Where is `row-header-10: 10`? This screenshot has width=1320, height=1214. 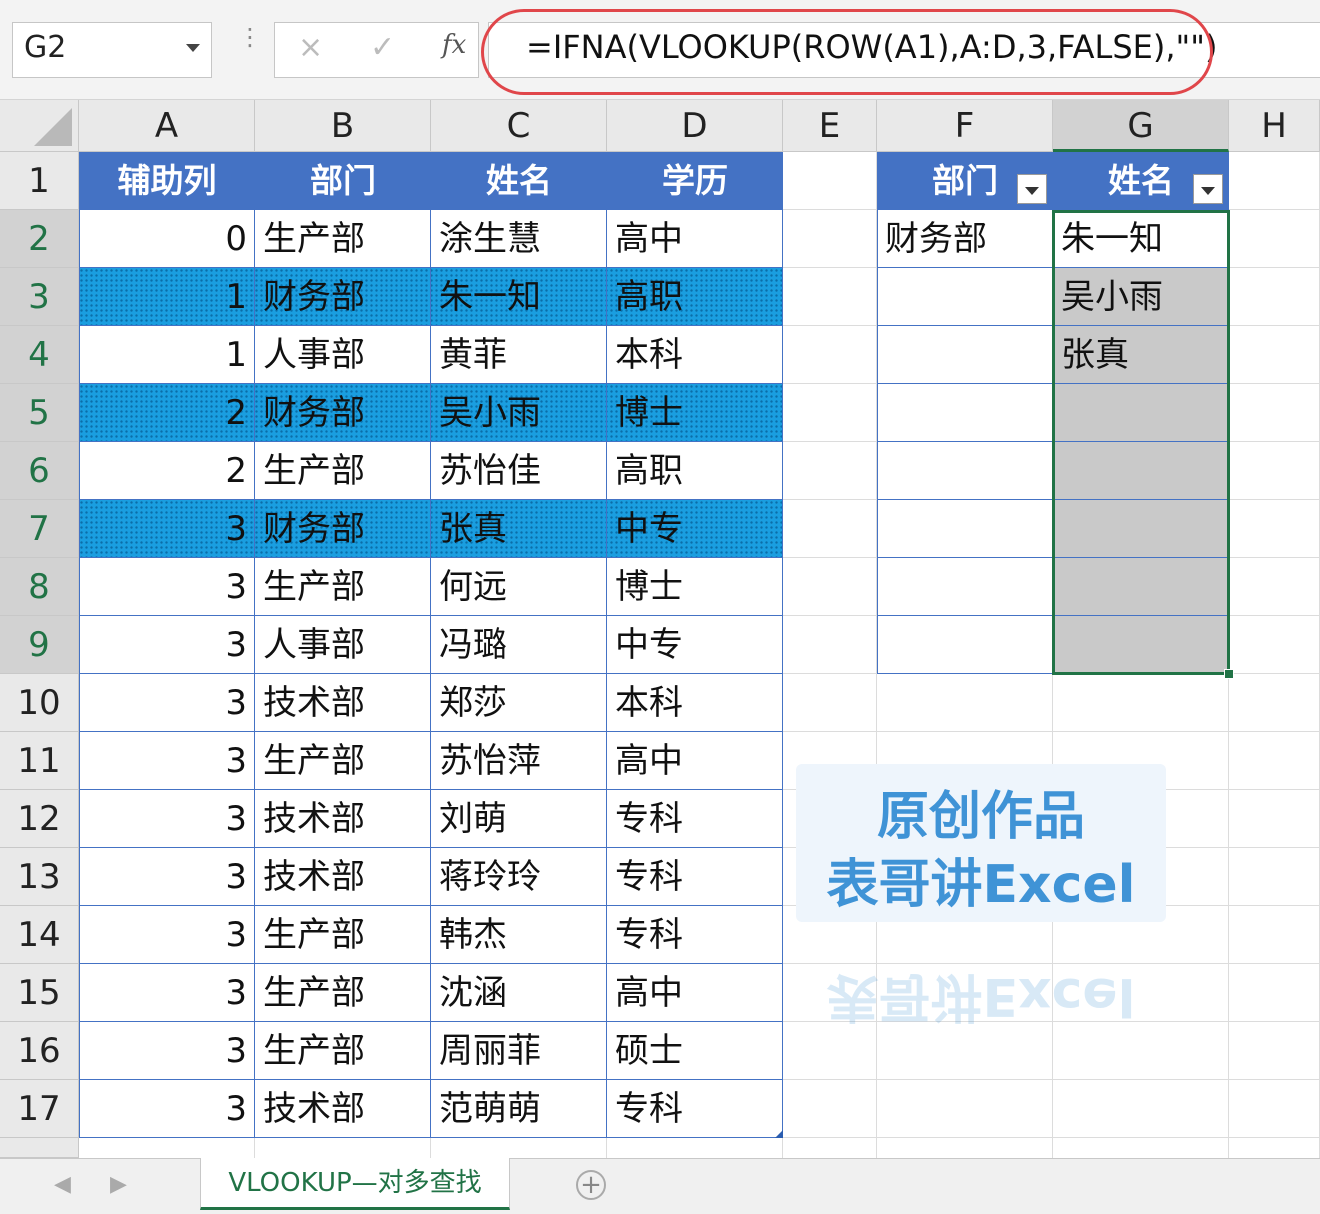 row-header-10: 10 is located at coordinates (39, 703).